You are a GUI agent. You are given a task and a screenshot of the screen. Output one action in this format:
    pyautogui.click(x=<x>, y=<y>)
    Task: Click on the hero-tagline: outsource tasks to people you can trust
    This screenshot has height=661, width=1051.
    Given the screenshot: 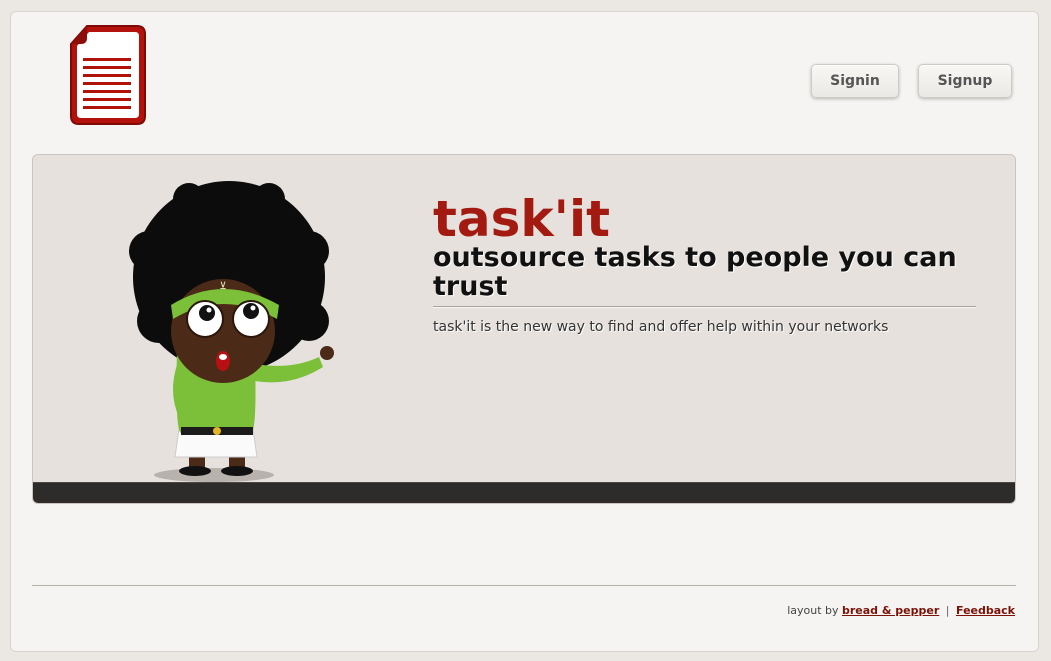 What is the action you would take?
    pyautogui.click(x=695, y=272)
    